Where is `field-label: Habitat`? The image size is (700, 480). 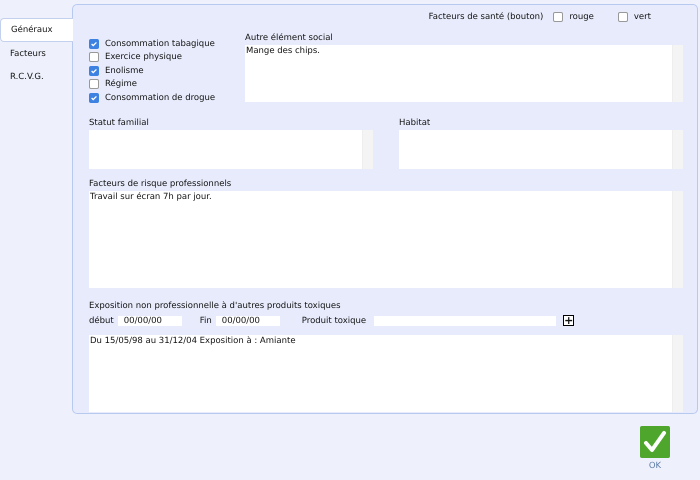 field-label: Habitat is located at coordinates (415, 123).